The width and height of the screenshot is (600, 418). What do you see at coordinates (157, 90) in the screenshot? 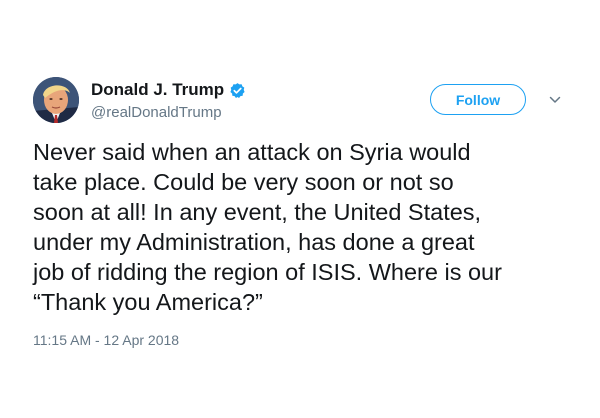
I see `author-display-name: Donald J. Trump` at bounding box center [157, 90].